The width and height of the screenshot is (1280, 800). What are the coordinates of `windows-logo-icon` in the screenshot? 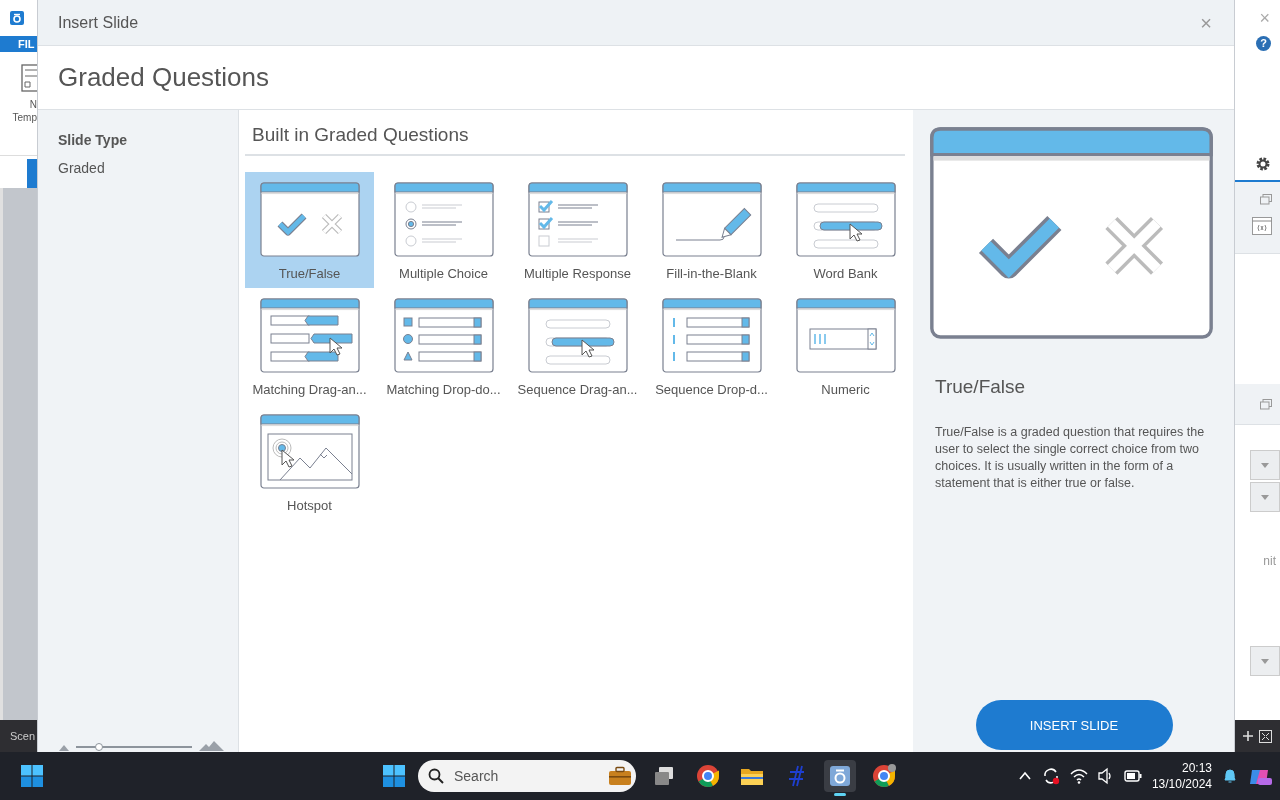 It's located at (394, 776).